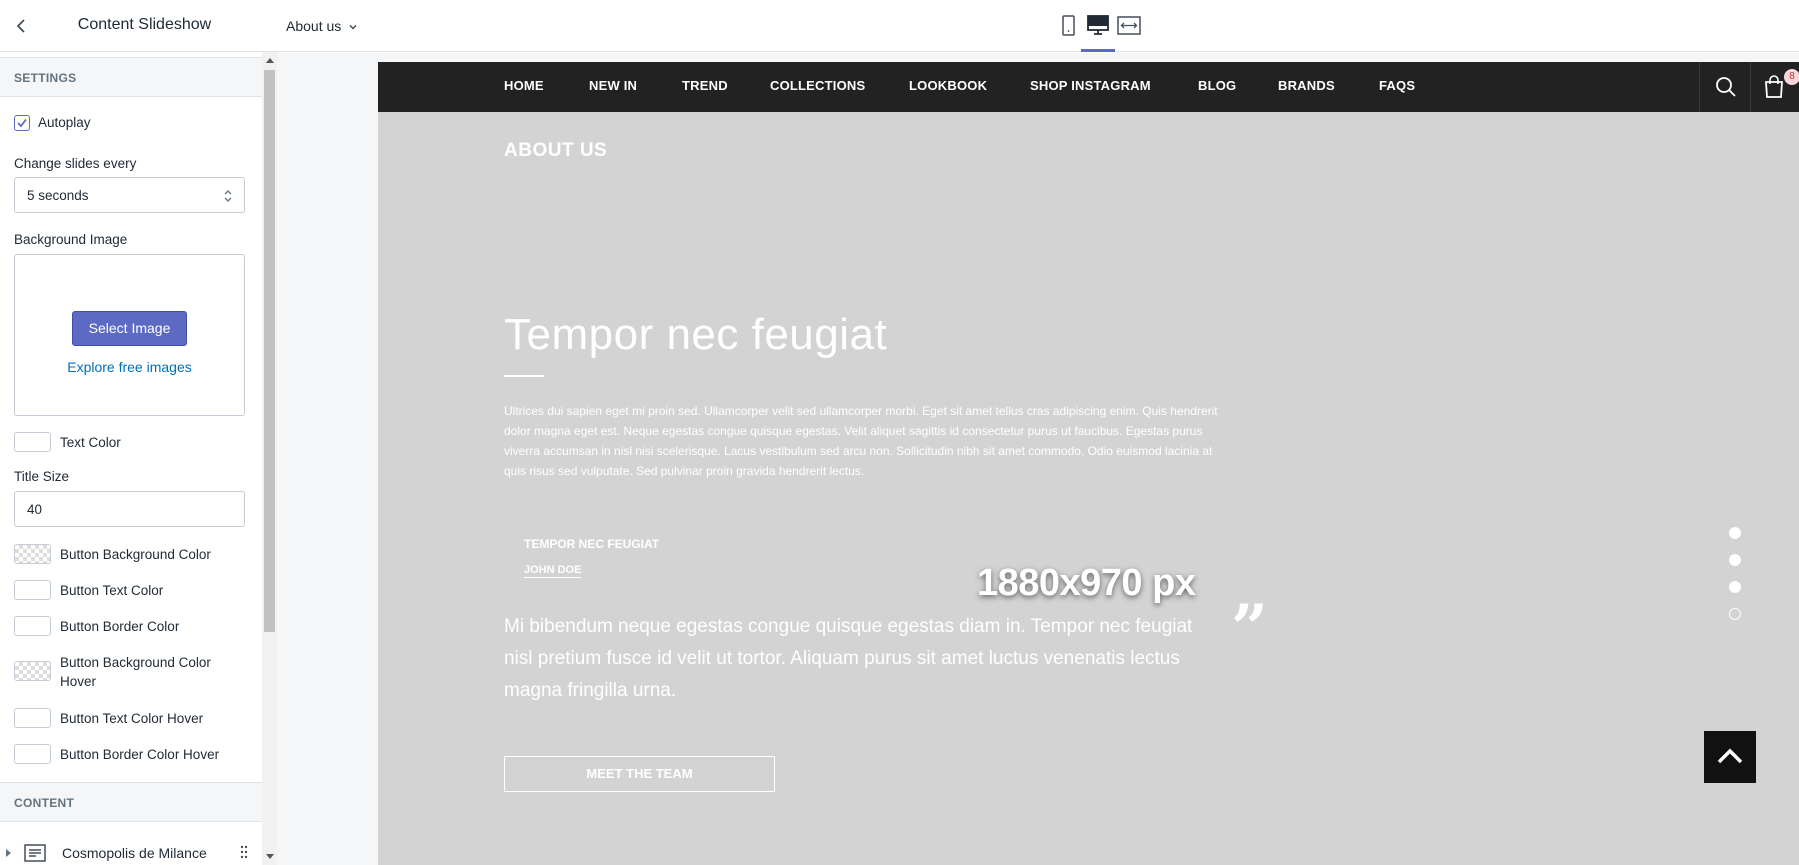  I want to click on chevron-up-icon, so click(1730, 756).